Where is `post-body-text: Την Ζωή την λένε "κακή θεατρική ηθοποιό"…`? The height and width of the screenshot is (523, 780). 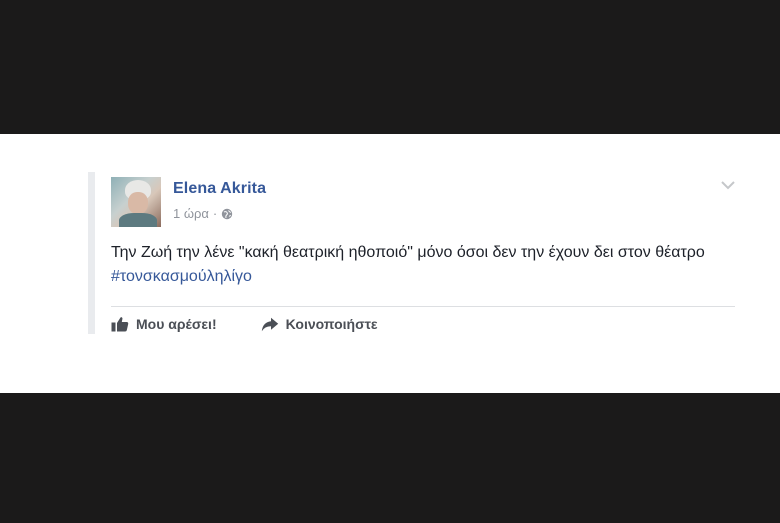 post-body-text: Την Ζωή την λένε "κακή θεατρική ηθοποιό"… is located at coordinates (408, 252).